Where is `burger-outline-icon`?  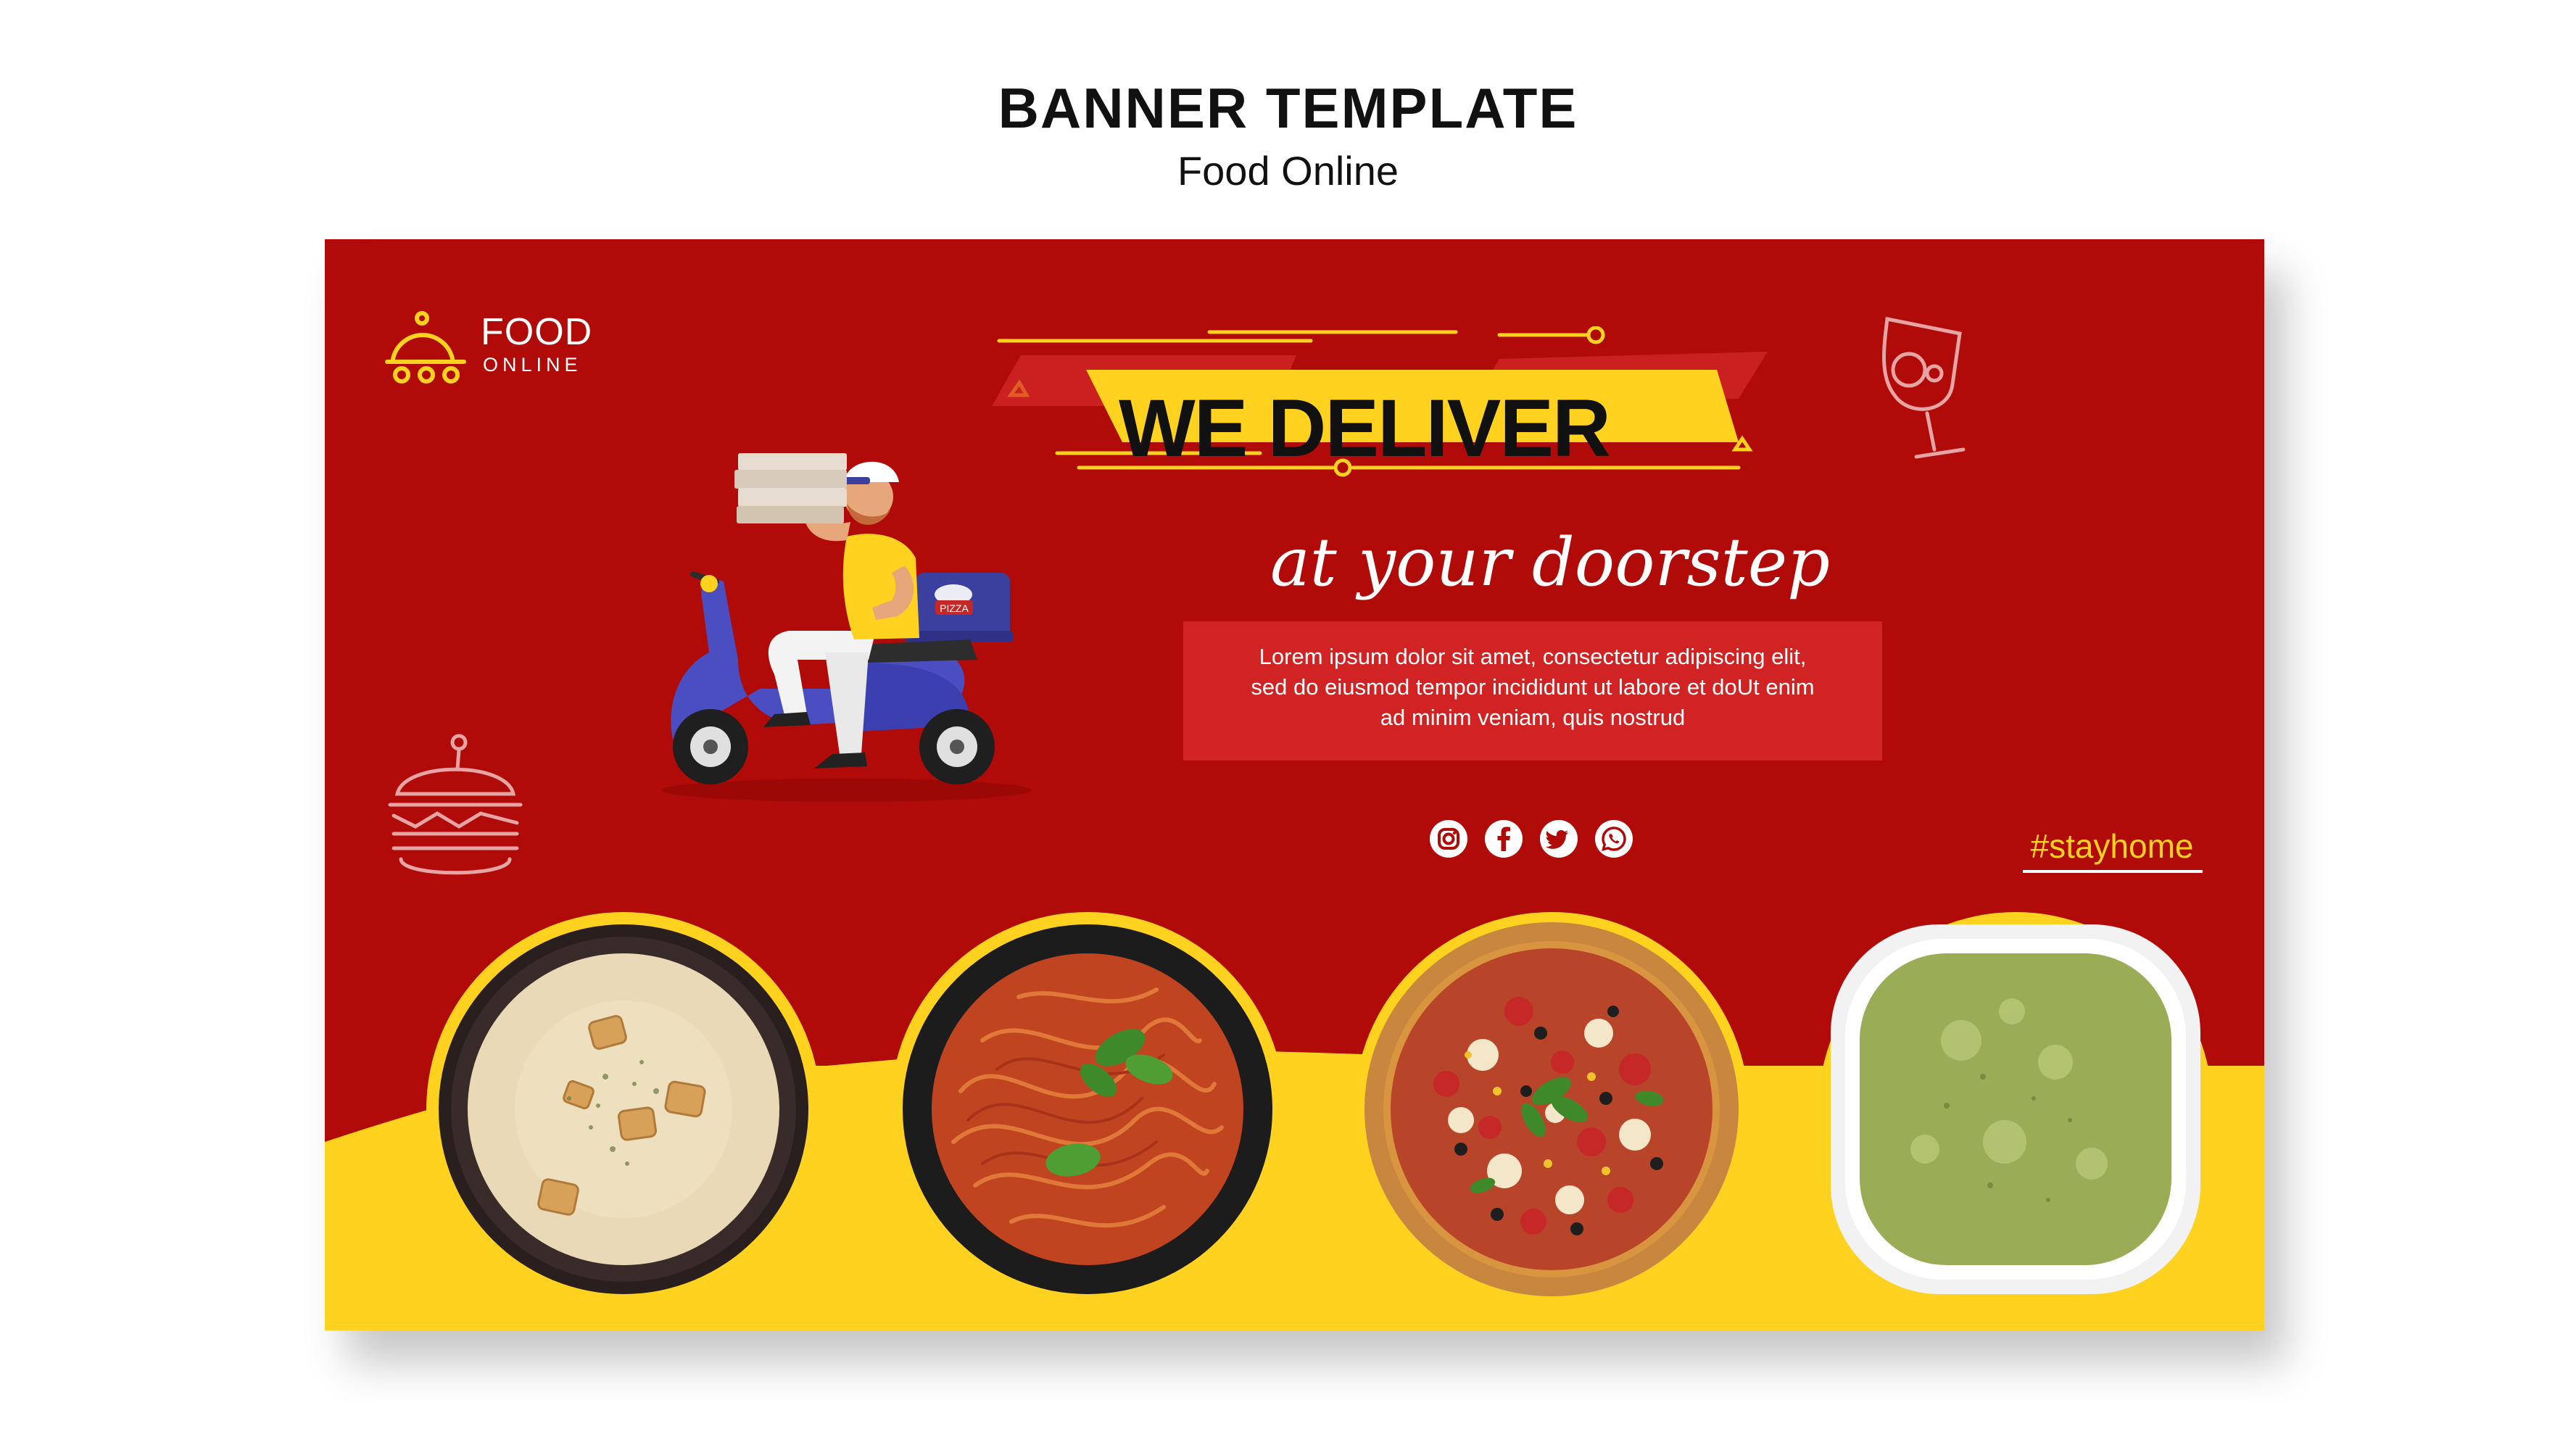
burger-outline-icon is located at coordinates (456, 805).